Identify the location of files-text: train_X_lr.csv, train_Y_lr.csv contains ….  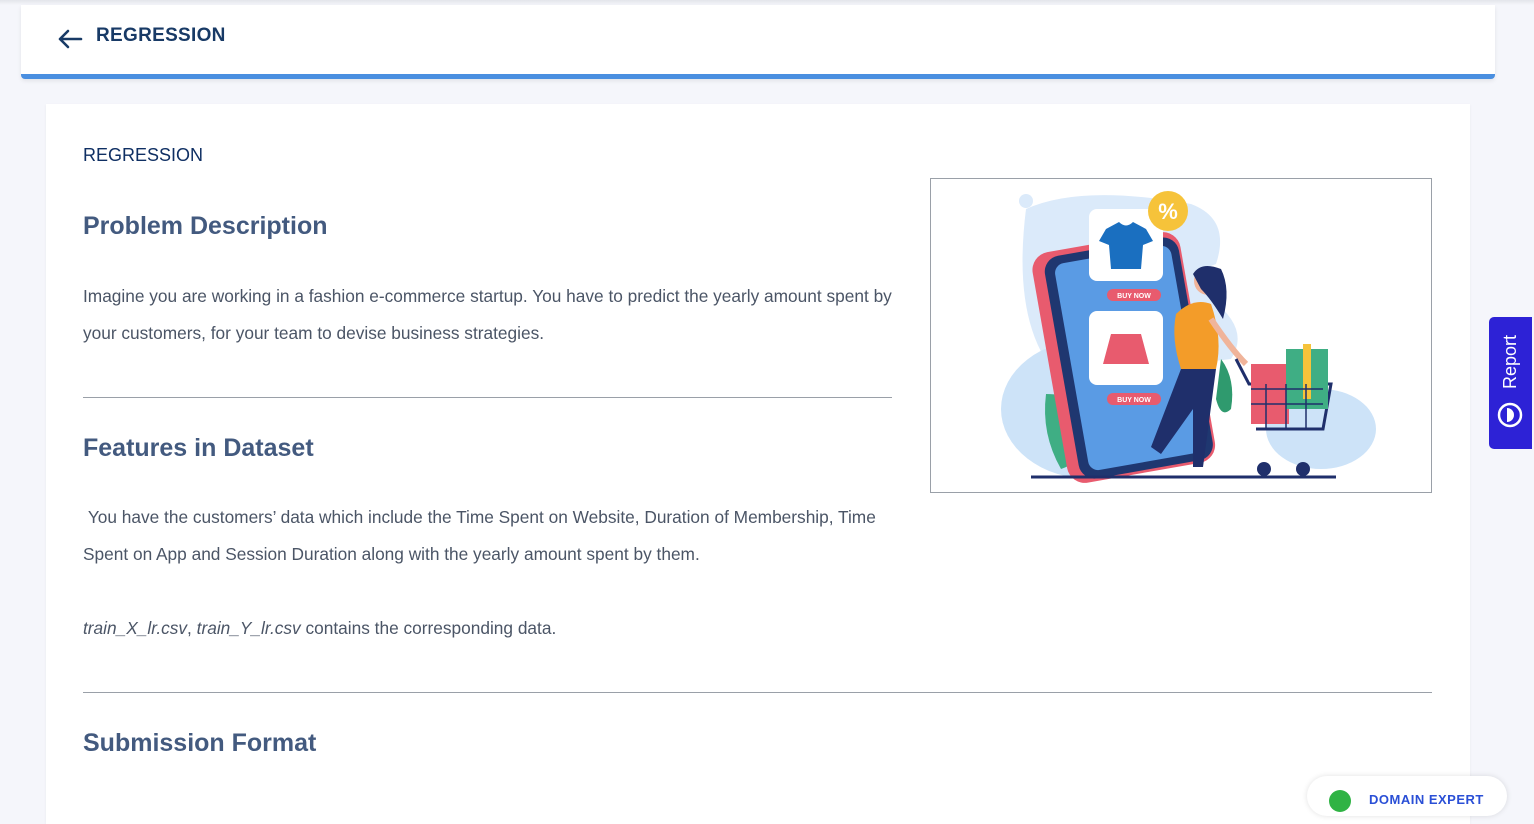
(489, 628).